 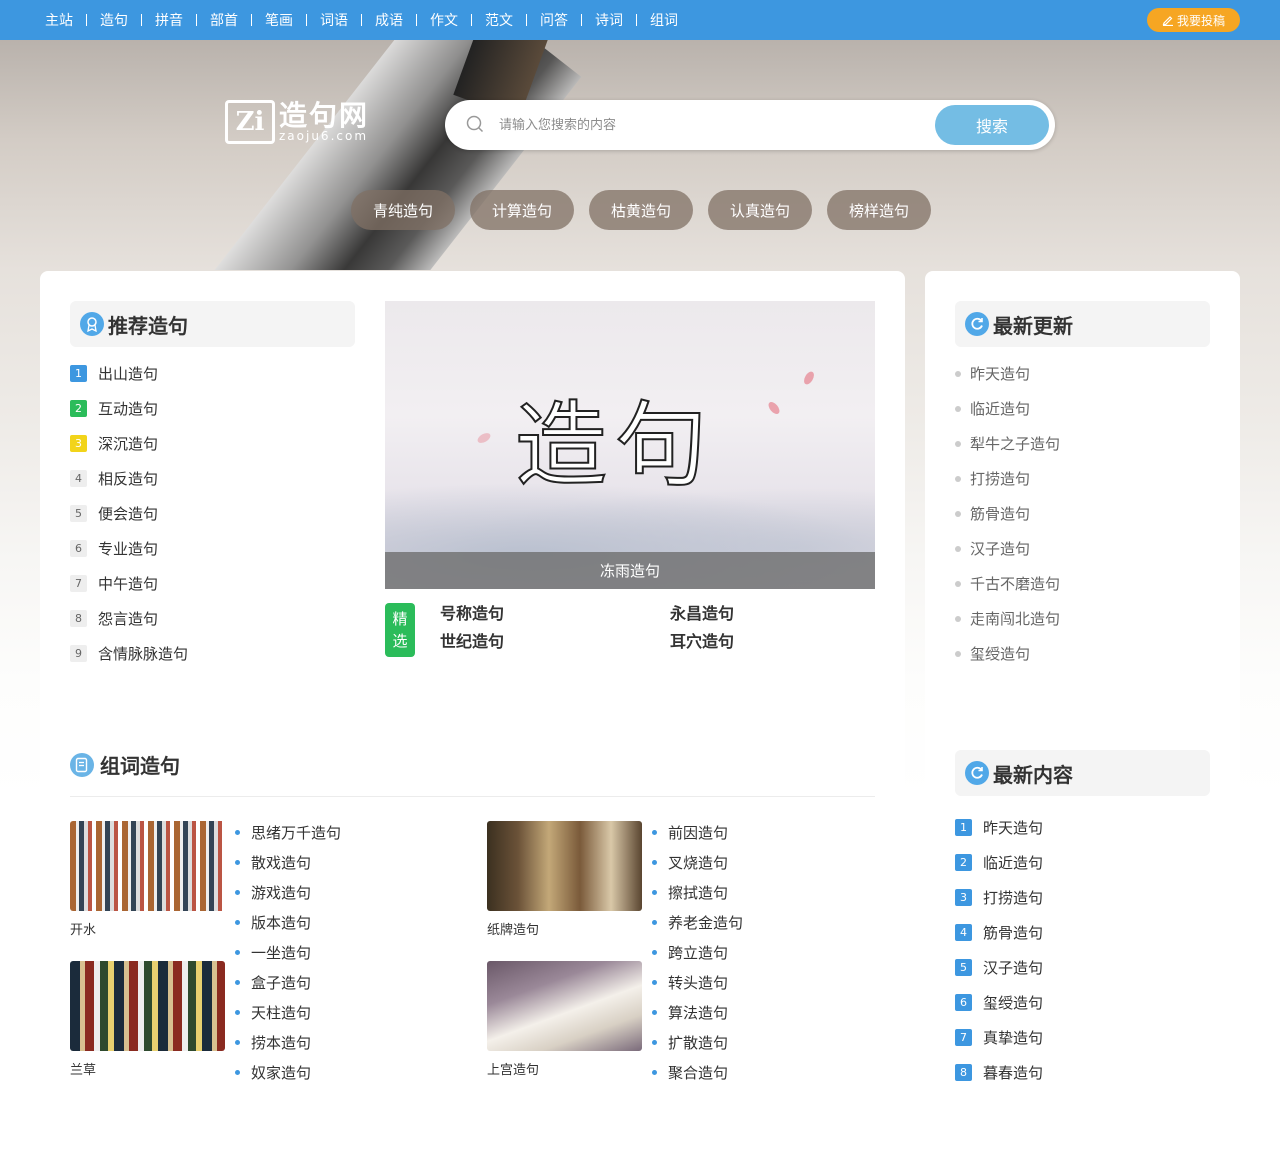 What do you see at coordinates (999, 967) in the screenshot?
I see `list-item: 5 汉子造句` at bounding box center [999, 967].